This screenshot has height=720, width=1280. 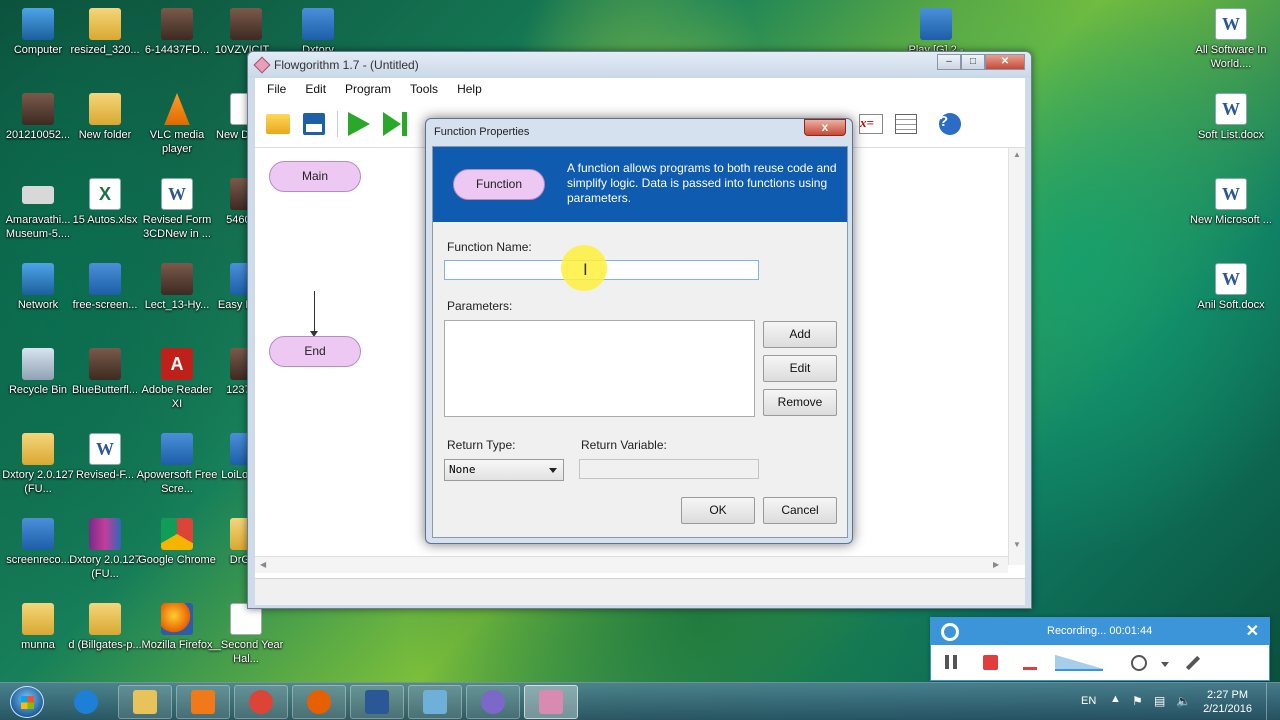 What do you see at coordinates (1193, 663) in the screenshot?
I see `pen-icon` at bounding box center [1193, 663].